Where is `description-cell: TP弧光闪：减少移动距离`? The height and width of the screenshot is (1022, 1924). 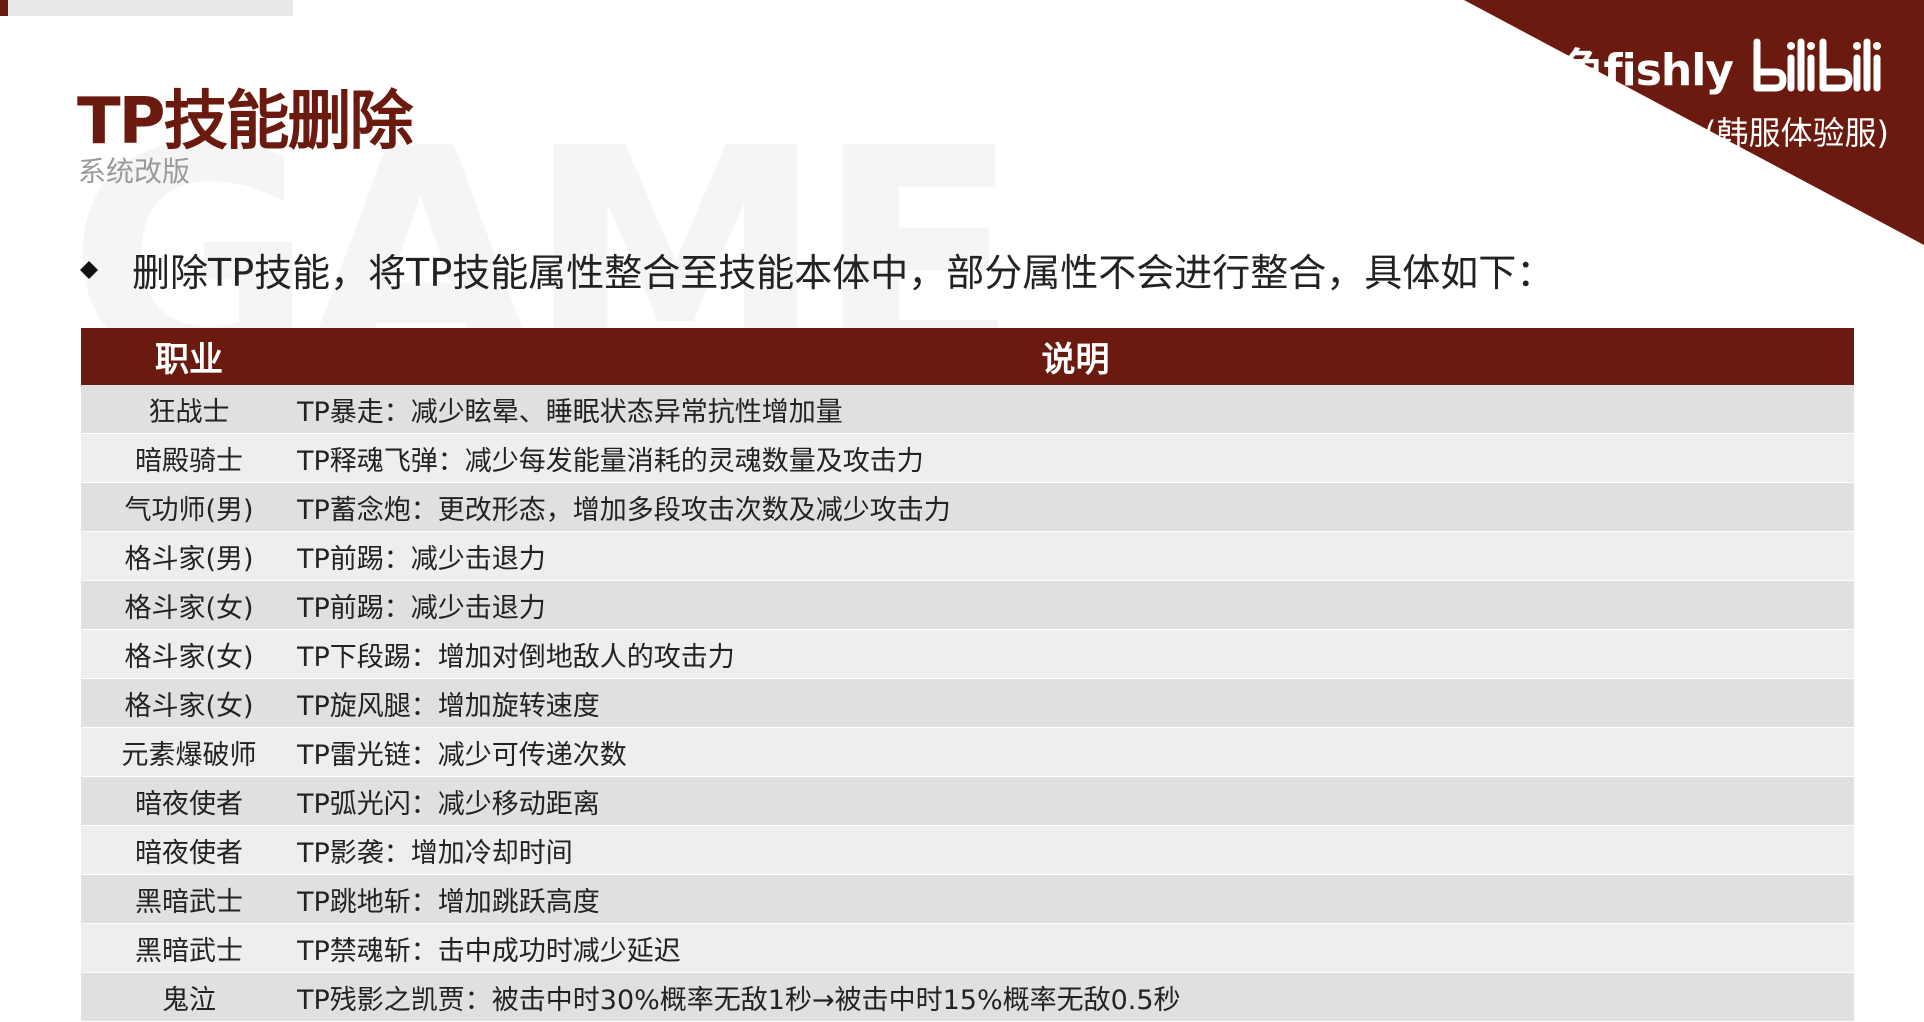 description-cell: TP弧光闪：减少移动距离 is located at coordinates (1075, 801).